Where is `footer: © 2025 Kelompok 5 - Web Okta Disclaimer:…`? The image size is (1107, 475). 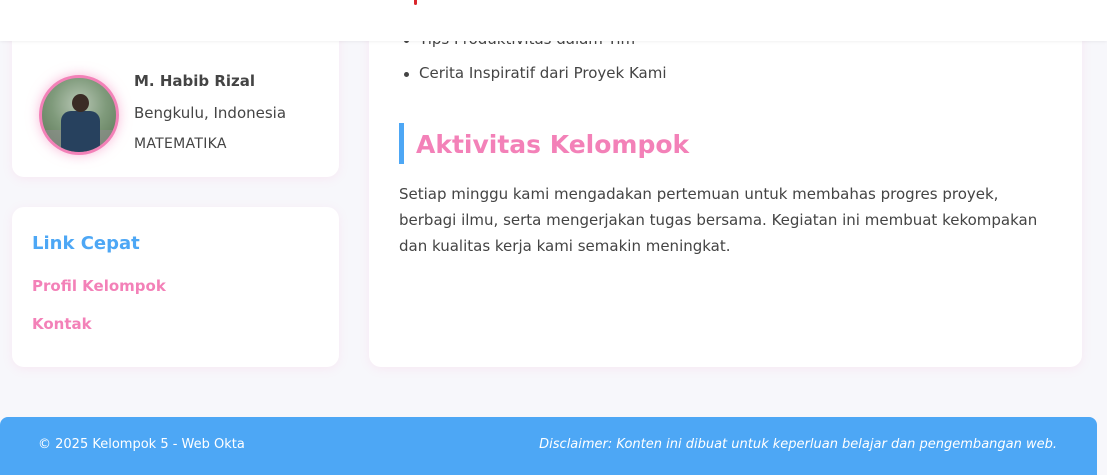 footer: © 2025 Kelompok 5 - Web Okta Disclaimer:… is located at coordinates (548, 446).